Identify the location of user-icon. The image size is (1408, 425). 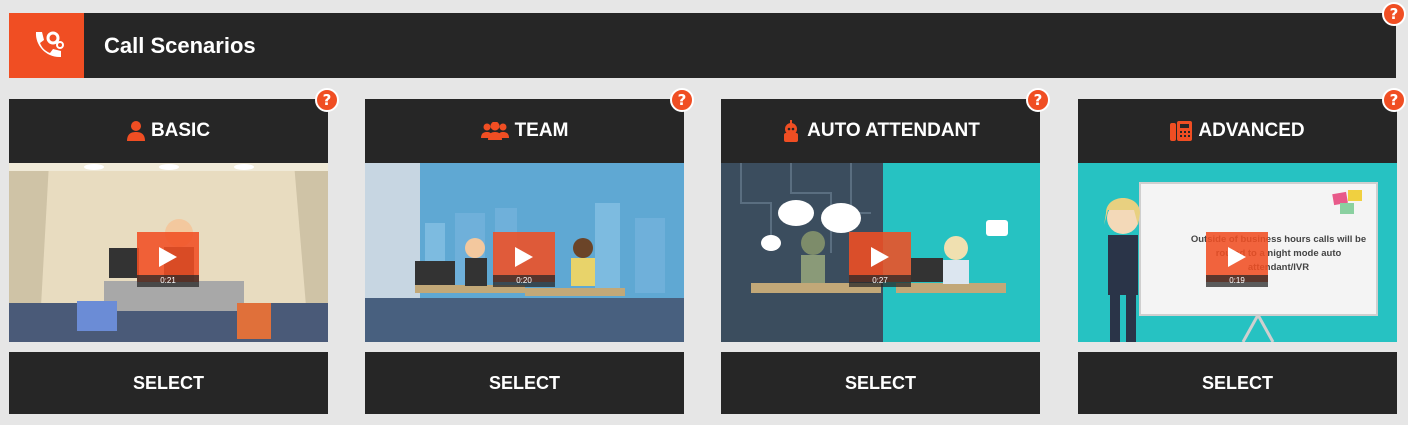
(135, 131).